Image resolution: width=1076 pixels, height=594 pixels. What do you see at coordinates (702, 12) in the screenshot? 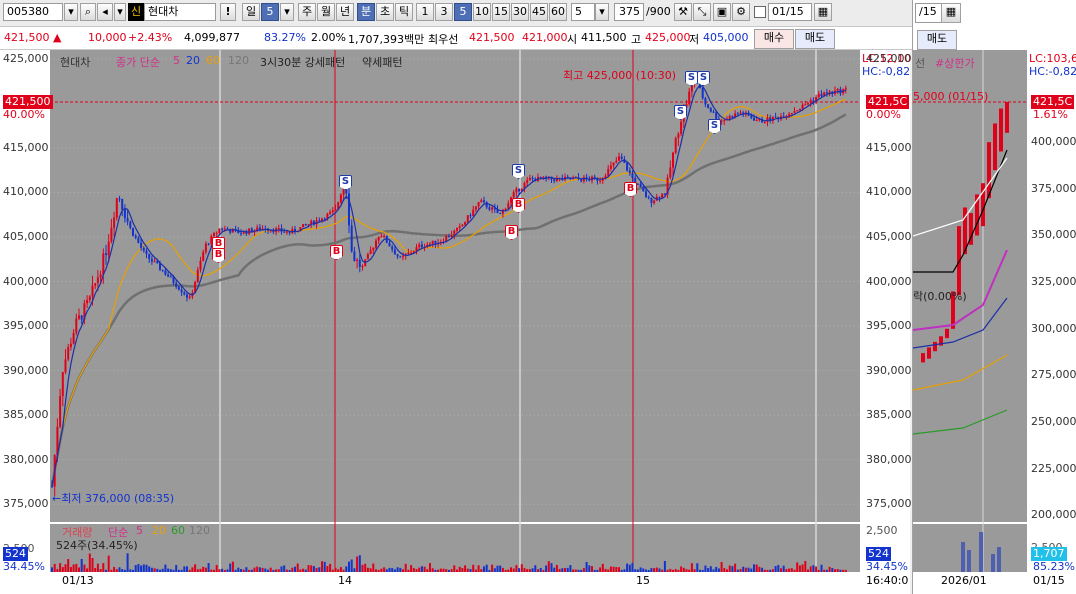
I see `draw-tool-icon: ⤡` at bounding box center [702, 12].